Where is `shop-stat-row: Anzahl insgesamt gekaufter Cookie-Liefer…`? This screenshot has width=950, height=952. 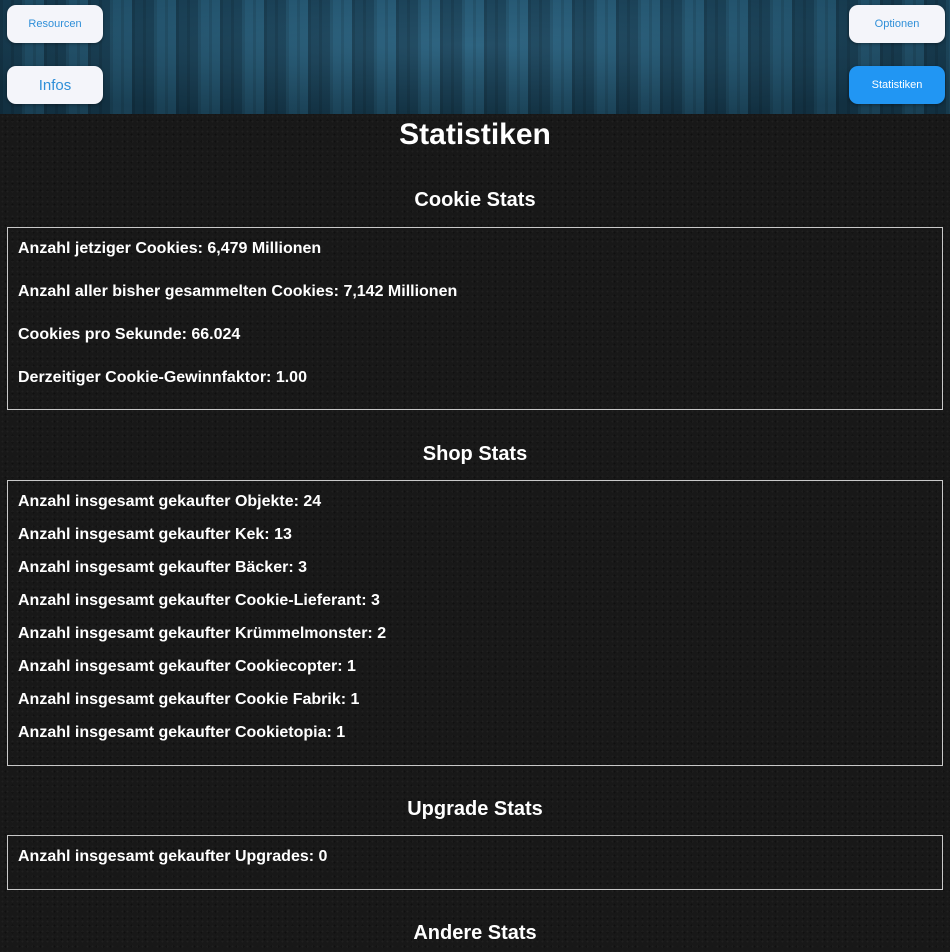 shop-stat-row: Anzahl insgesamt gekaufter Cookie-Liefer… is located at coordinates (199, 600).